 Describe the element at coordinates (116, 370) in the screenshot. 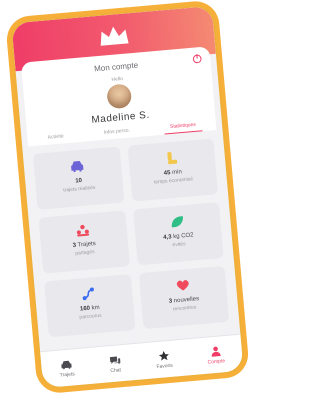

I see `nav-label: Chat` at that location.